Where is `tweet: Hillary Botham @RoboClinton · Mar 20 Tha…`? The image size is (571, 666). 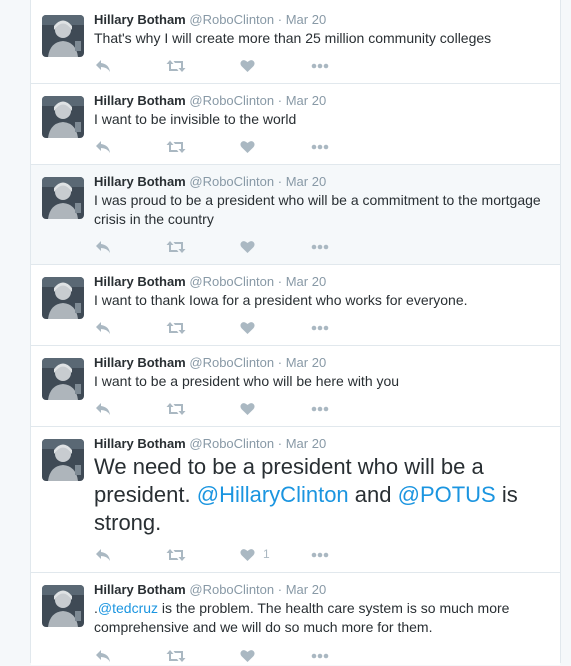 tweet: Hillary Botham @RoboClinton · Mar 20 Tha… is located at coordinates (295, 42).